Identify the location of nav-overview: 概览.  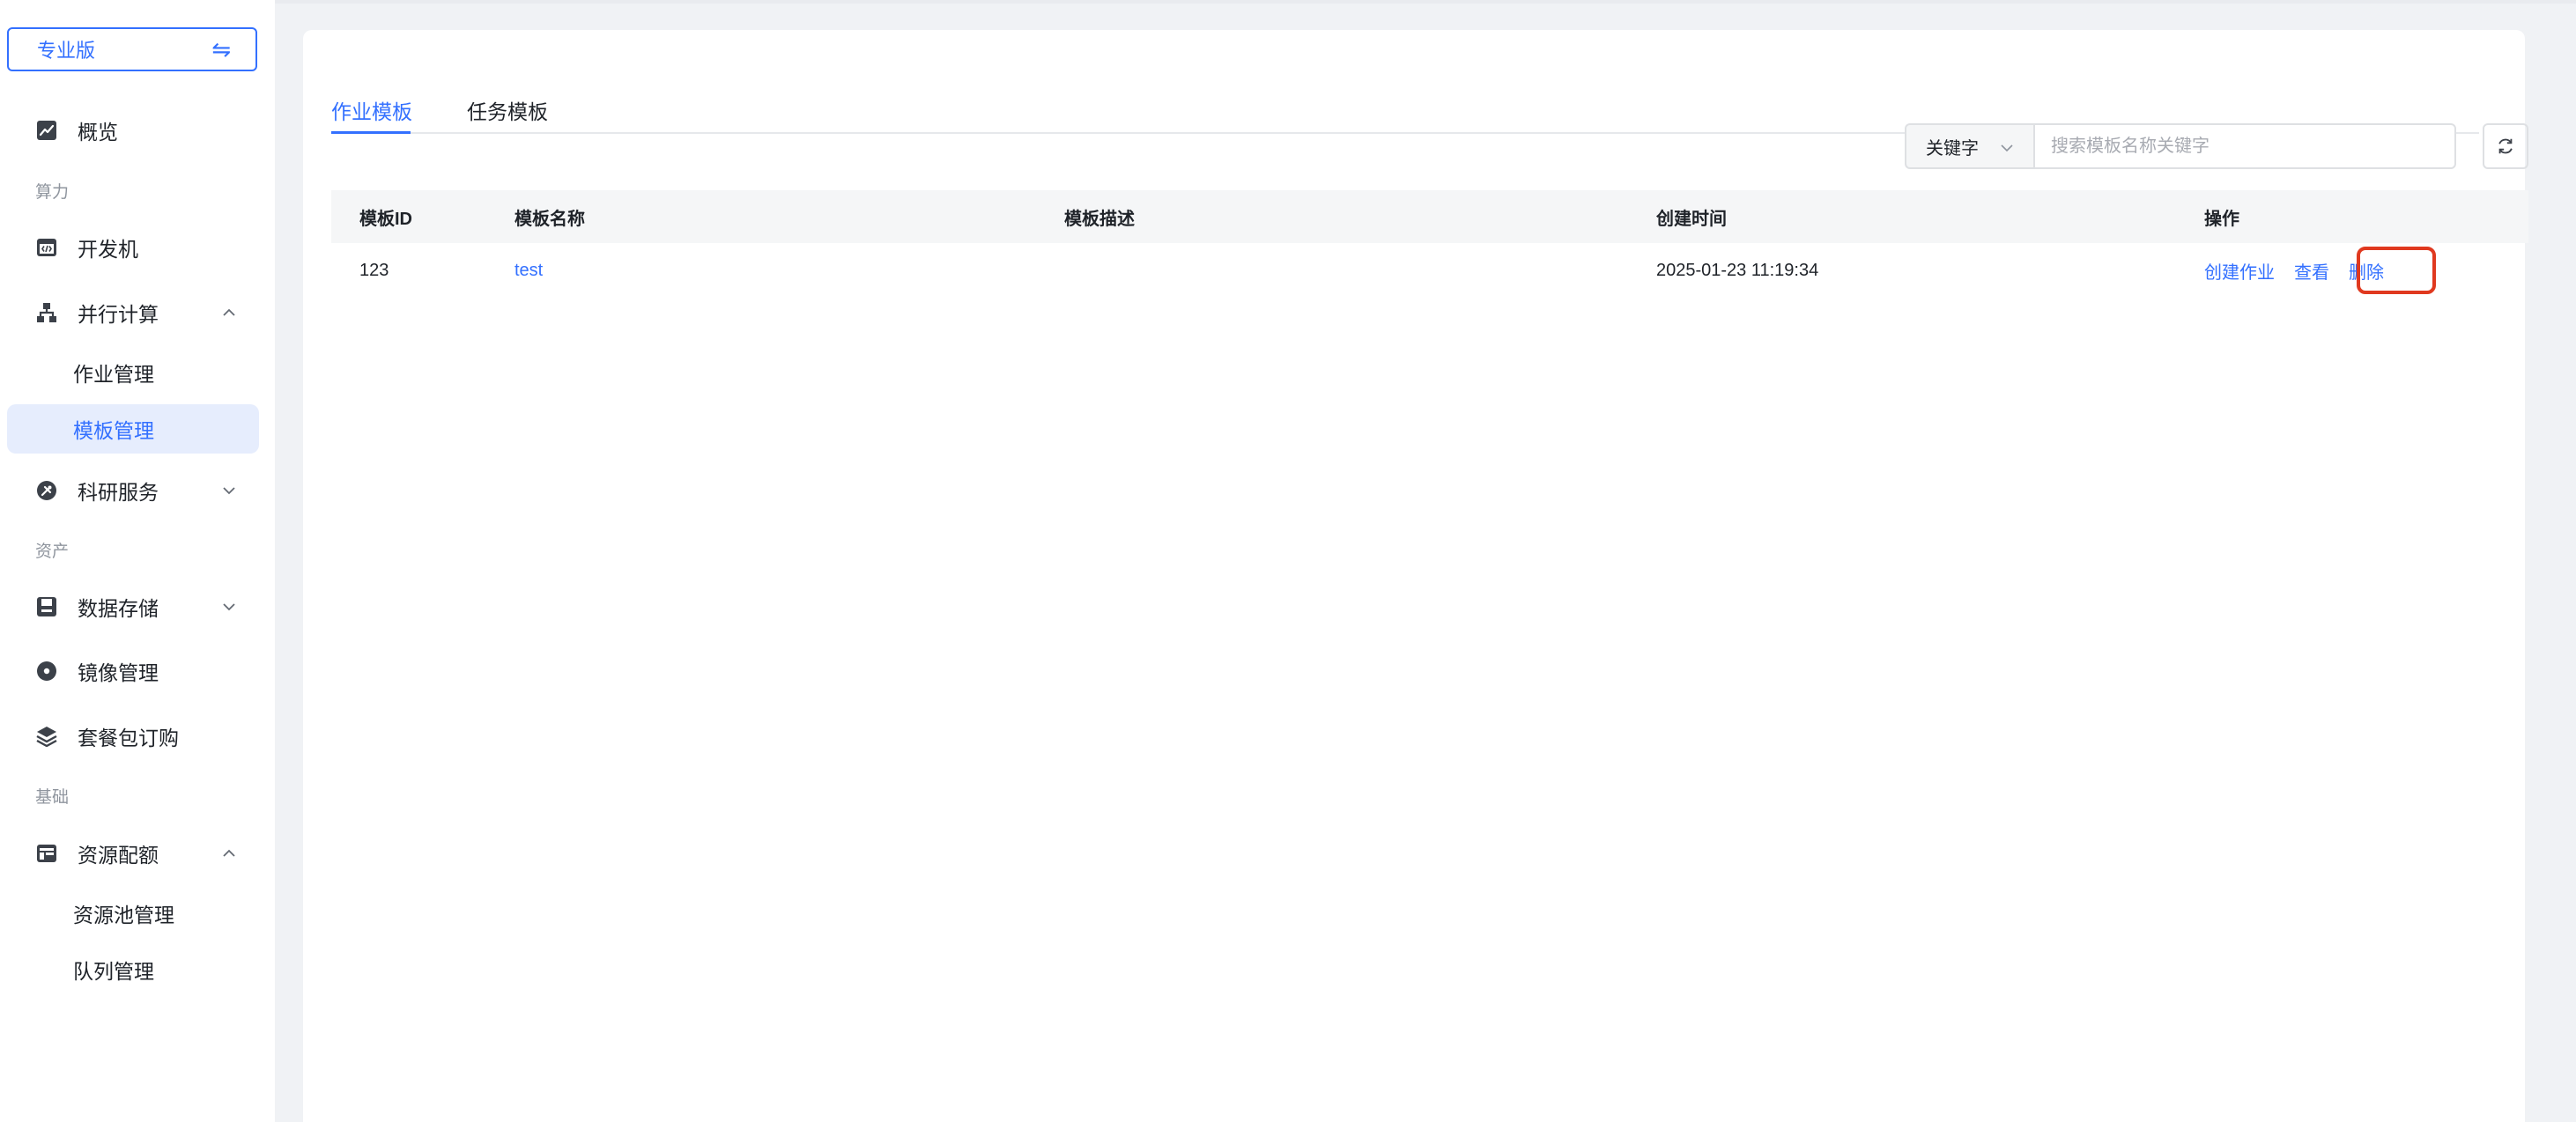
(133, 130).